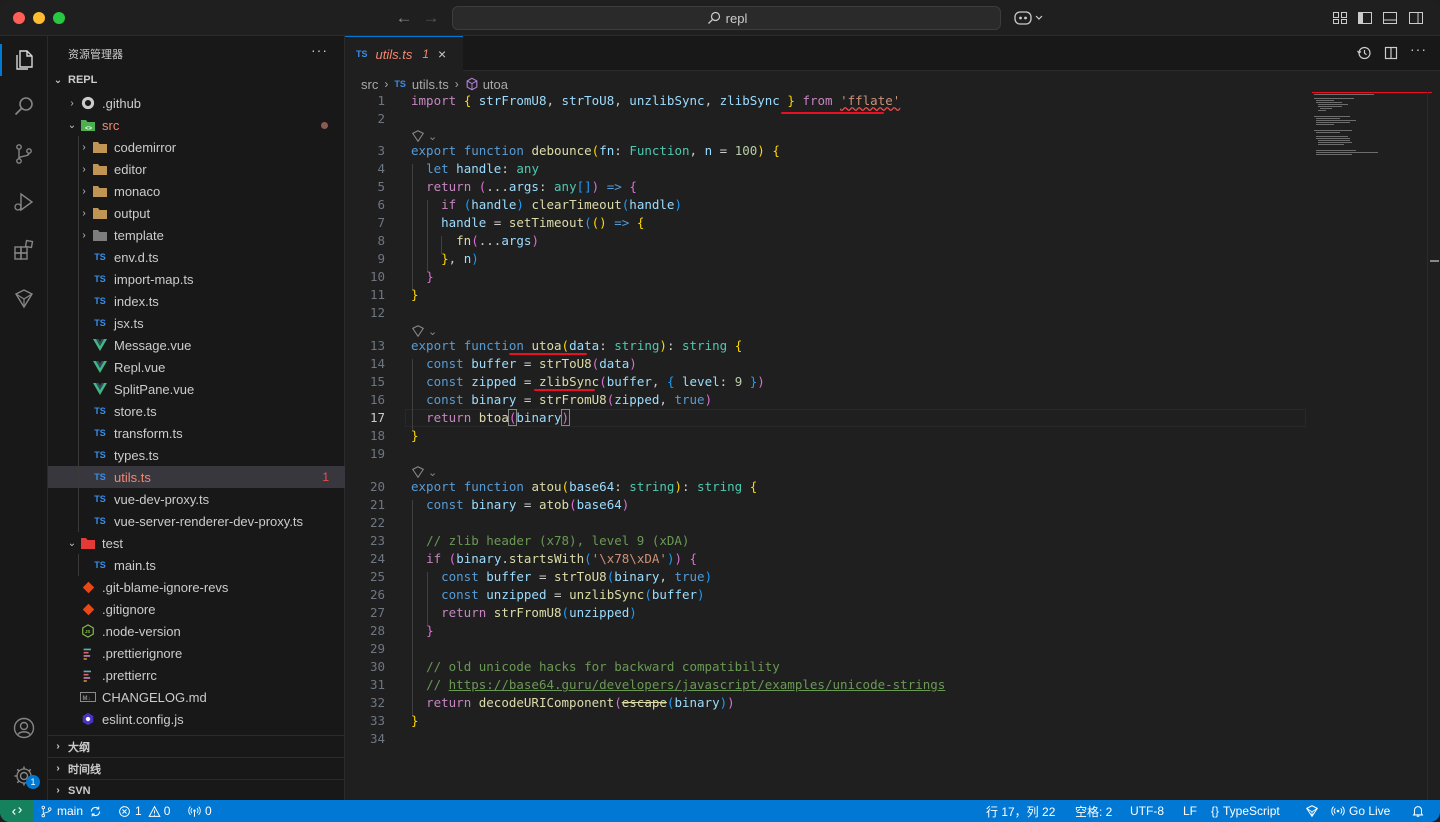 Image resolution: width=1440 pixels, height=822 pixels. Describe the element at coordinates (59, 18) in the screenshot. I see `zoom-window-button` at that location.